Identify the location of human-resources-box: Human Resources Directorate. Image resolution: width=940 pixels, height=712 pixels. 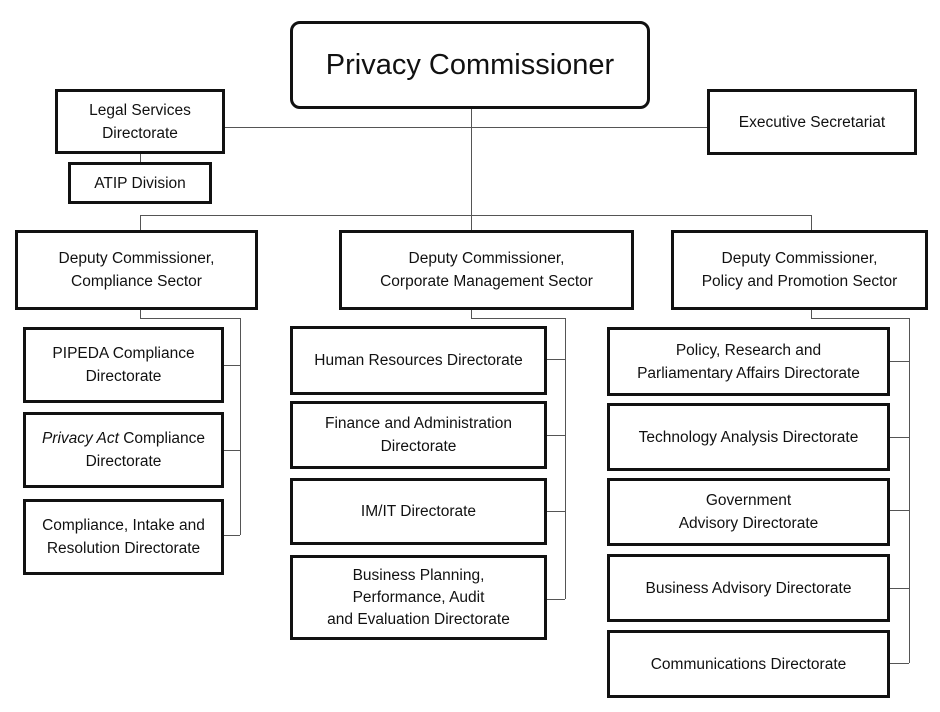
(418, 360).